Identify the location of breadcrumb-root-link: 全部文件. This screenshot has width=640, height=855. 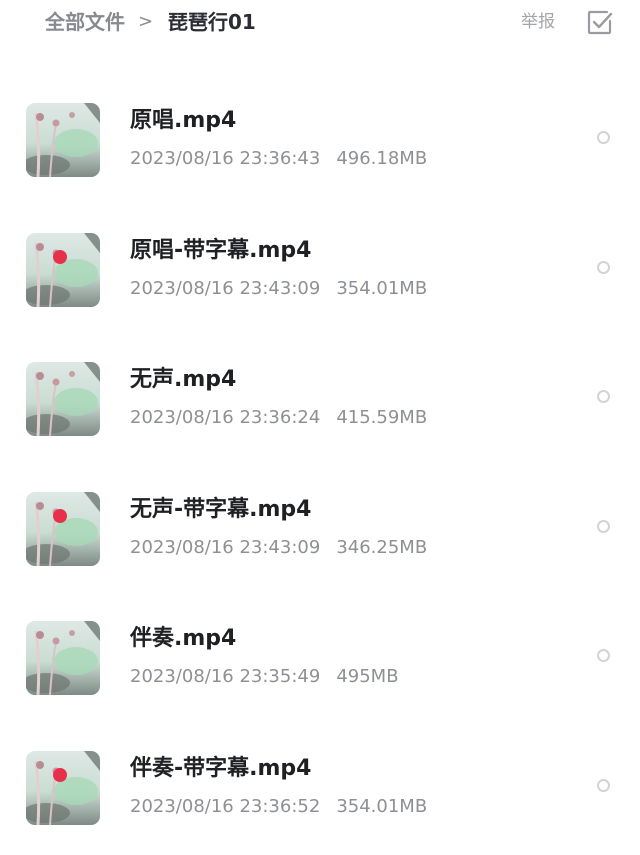
(85, 22).